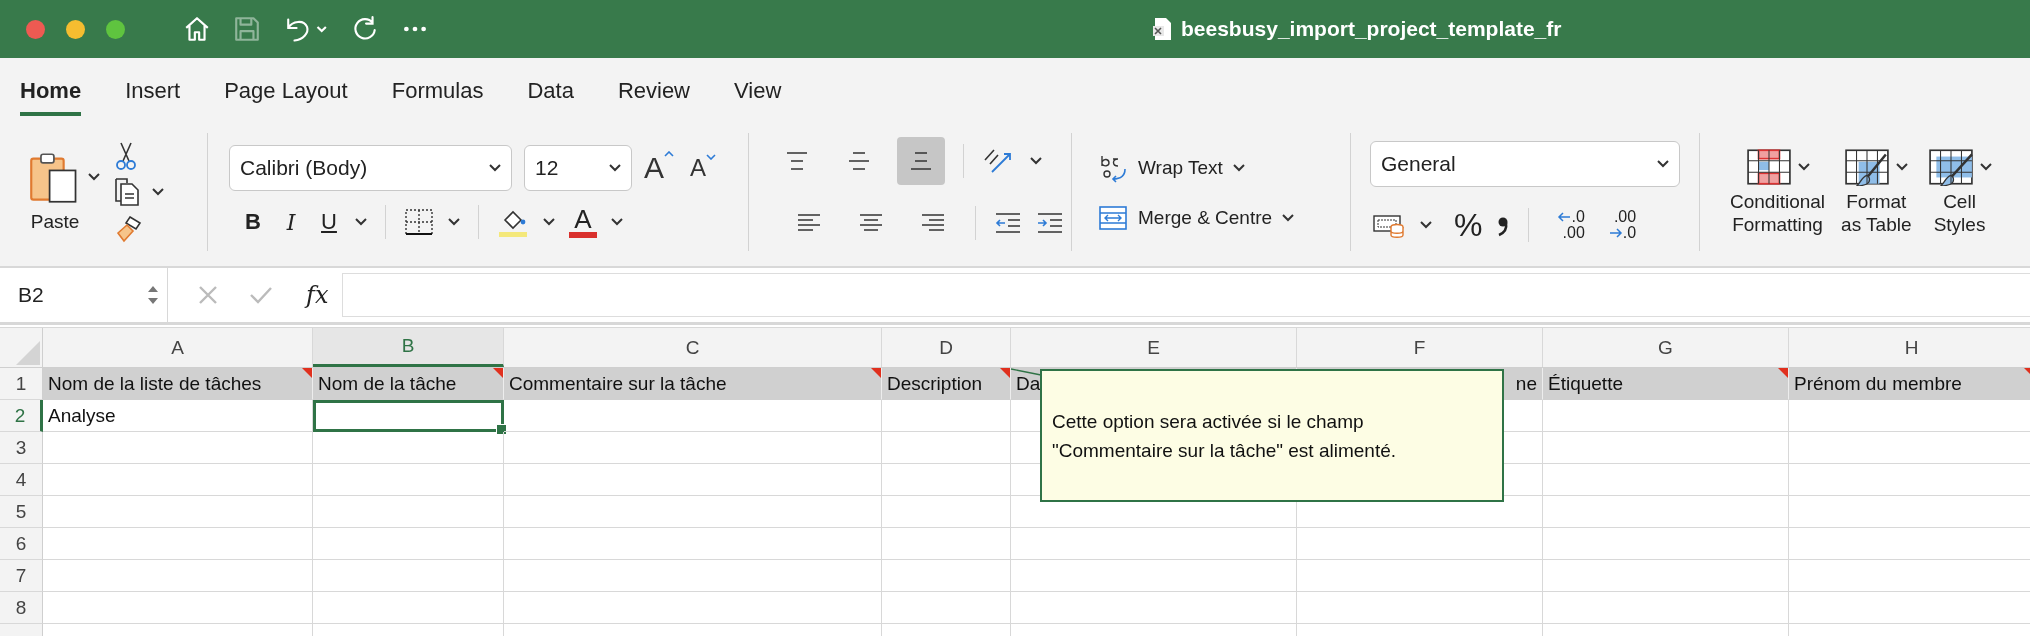  Describe the element at coordinates (1525, 163) in the screenshot. I see `number-format-dropdown: General` at that location.